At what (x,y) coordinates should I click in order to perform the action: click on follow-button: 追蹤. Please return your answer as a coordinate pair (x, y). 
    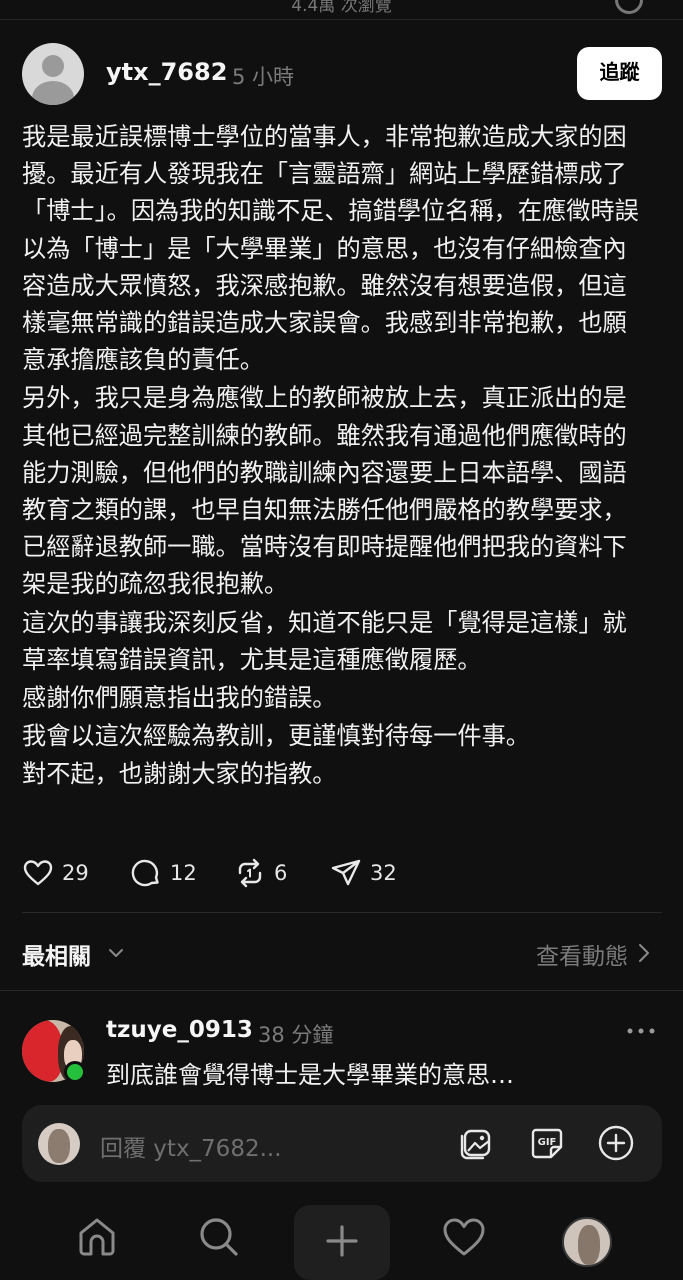
    Looking at the image, I should click on (619, 73).